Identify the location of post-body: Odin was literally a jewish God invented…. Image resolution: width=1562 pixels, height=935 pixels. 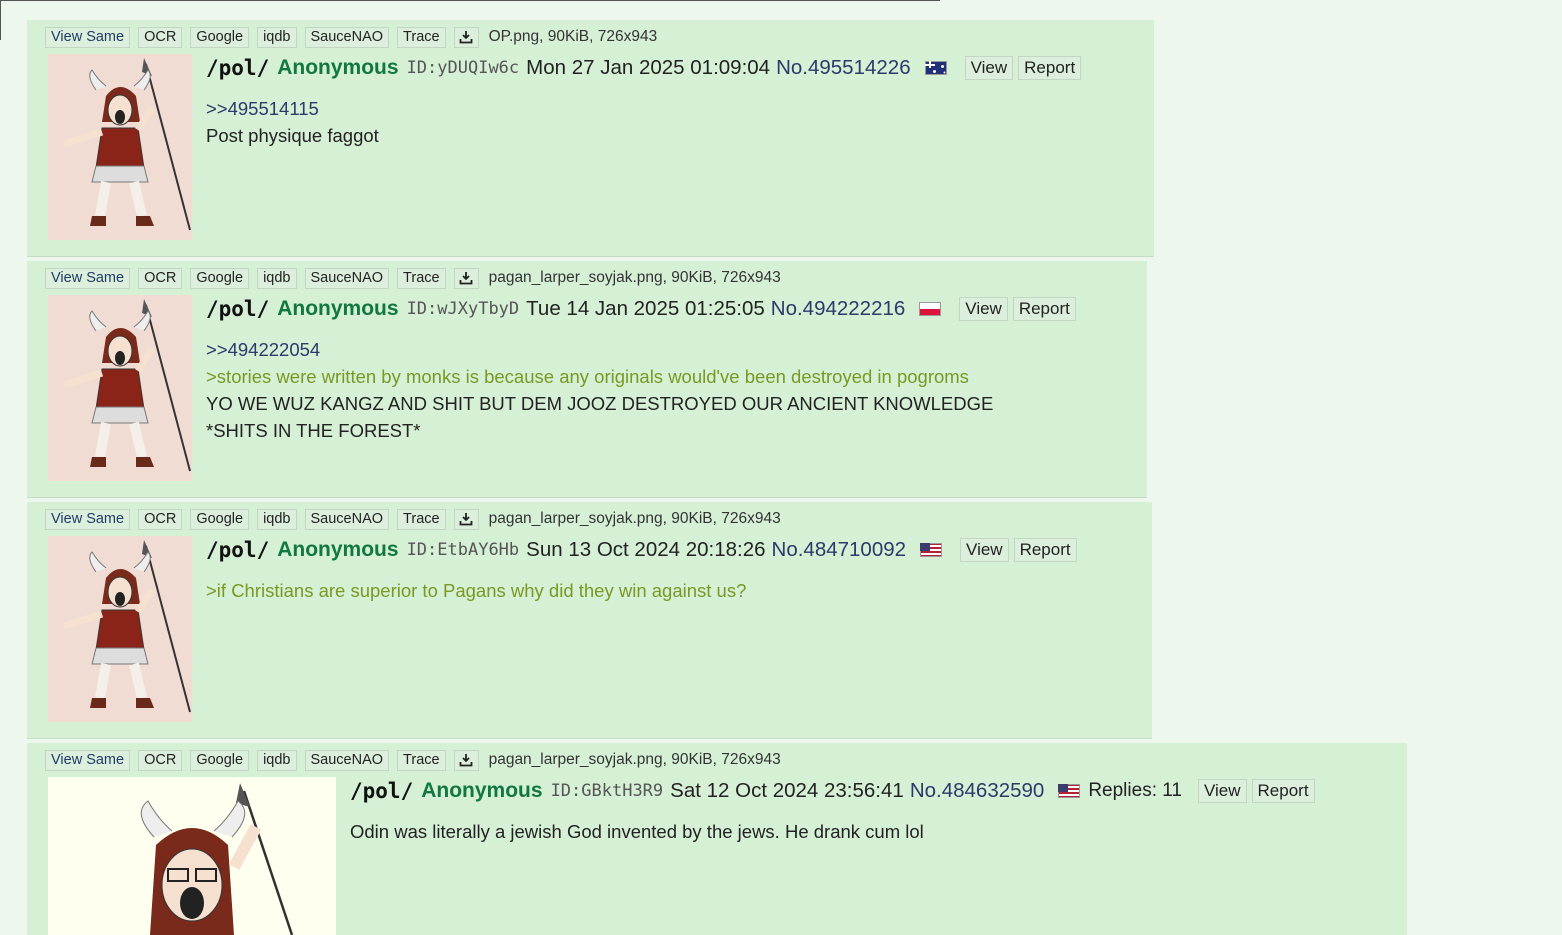
(835, 831).